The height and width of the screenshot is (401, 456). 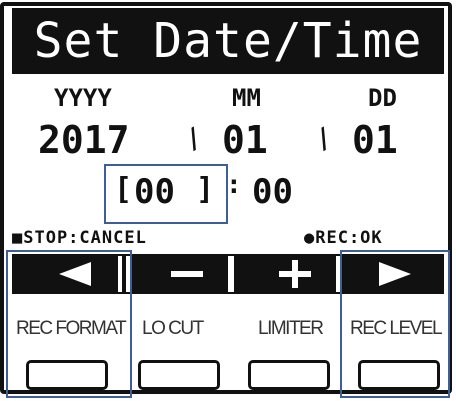 I want to click on right-button-callout, so click(x=395, y=324).